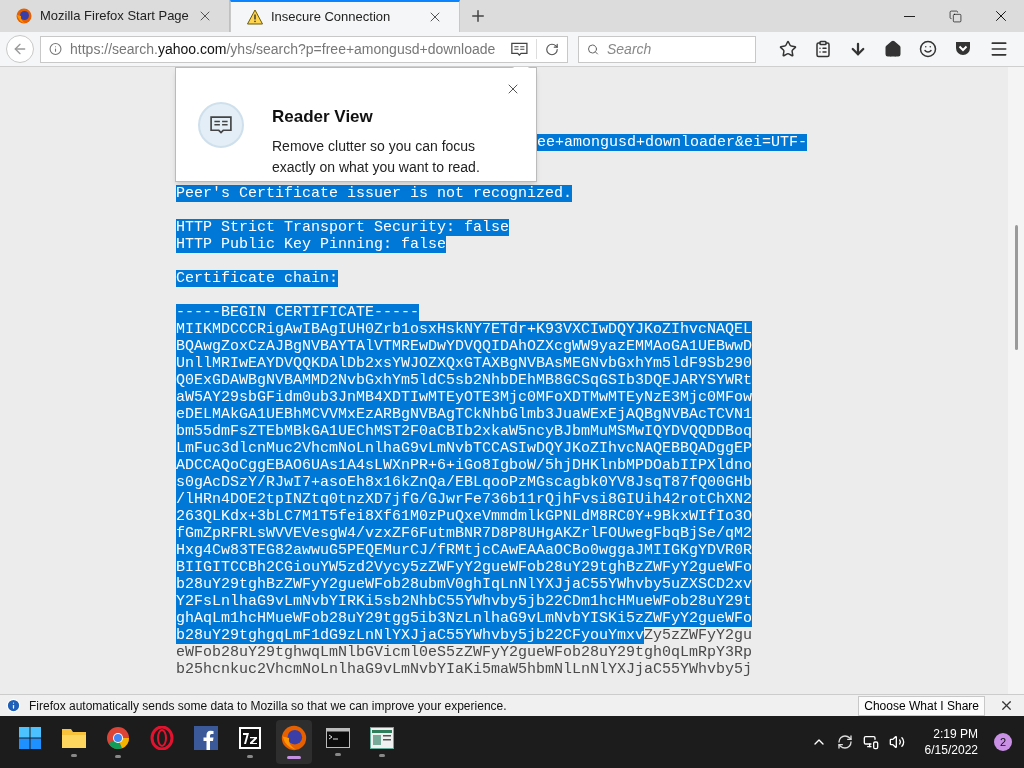 The image size is (1024, 768). Describe the element at coordinates (464, 533) in the screenshot. I see `page-text: fGmZpRFRLsWVVEVesgW4/vzxZF6FutmBNR7D8P8UHgAKZrlFOUwegFbqBjSe/qM2` at that location.